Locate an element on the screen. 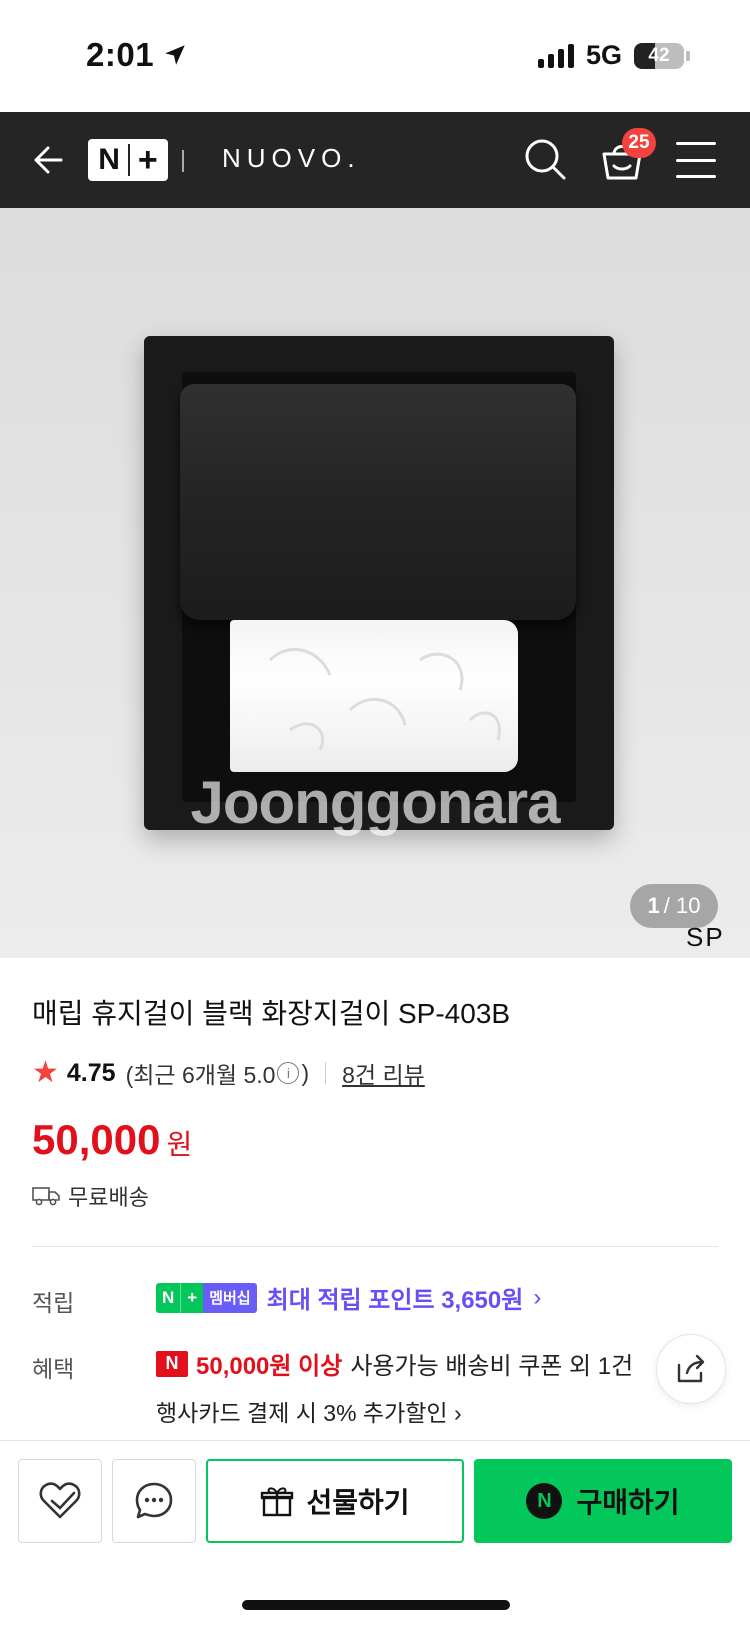 The height and width of the screenshot is (1626, 750). price-currency: 원 is located at coordinates (179, 1144).